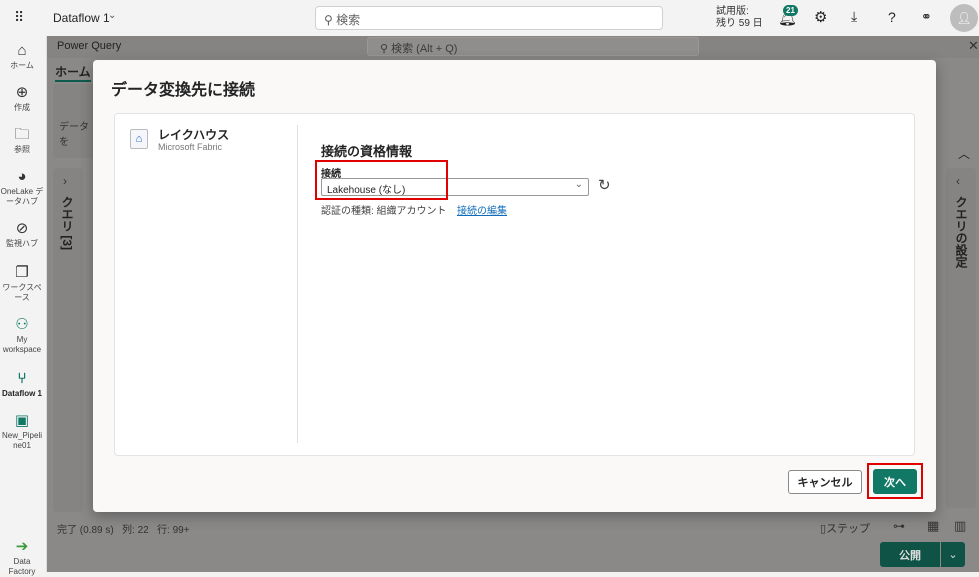 The width and height of the screenshot is (979, 577). What do you see at coordinates (22, 335) in the screenshot?
I see `nav-my-workspace: ⚇ My workspace` at bounding box center [22, 335].